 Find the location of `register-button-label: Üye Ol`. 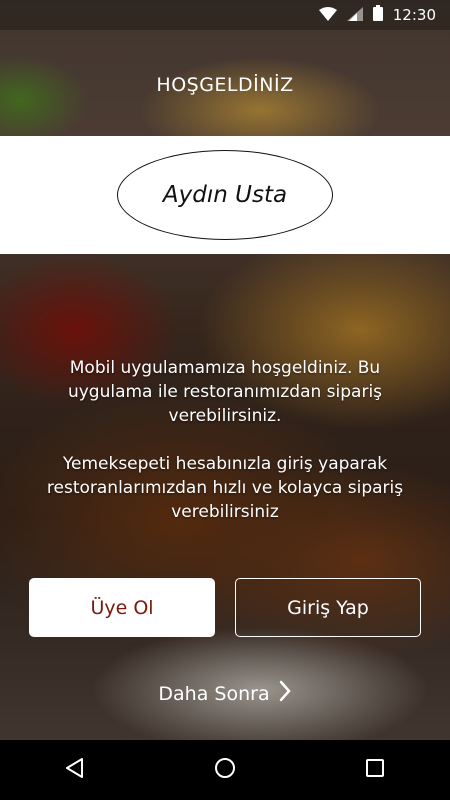

register-button-label: Üye Ol is located at coordinates (122, 607).